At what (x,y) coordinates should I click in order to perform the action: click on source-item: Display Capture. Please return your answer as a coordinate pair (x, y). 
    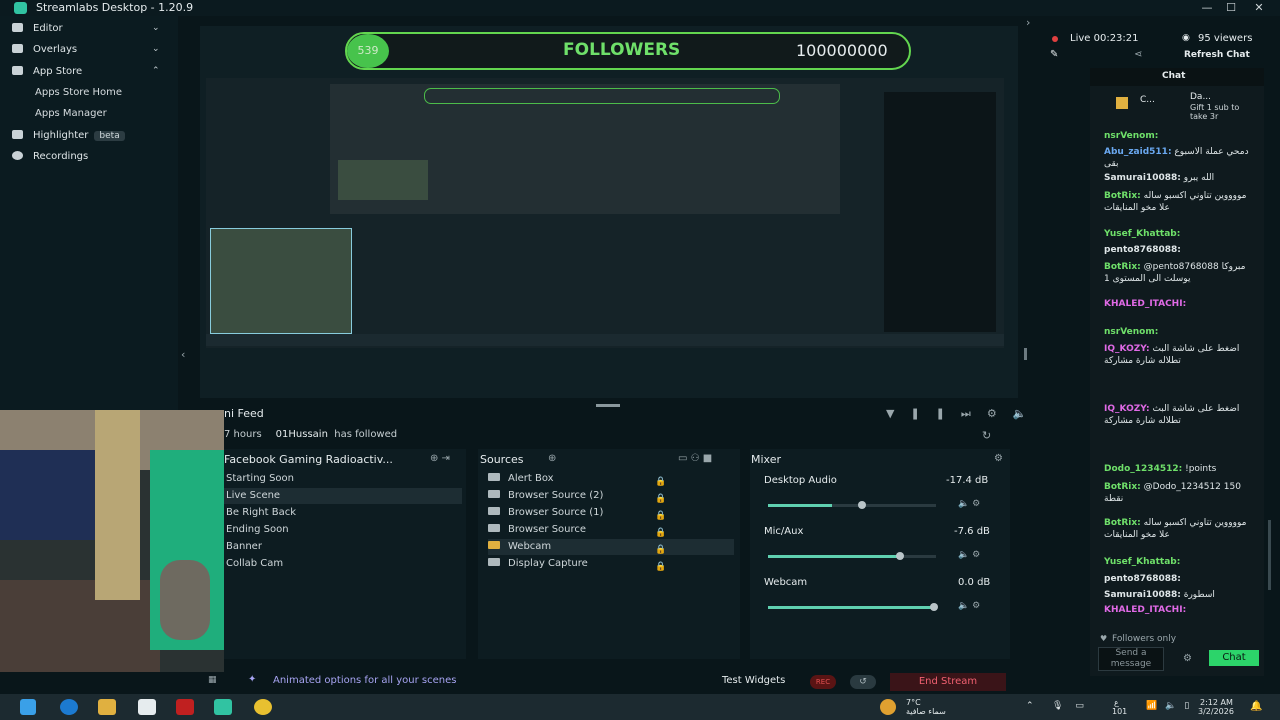
    Looking at the image, I should click on (611, 564).